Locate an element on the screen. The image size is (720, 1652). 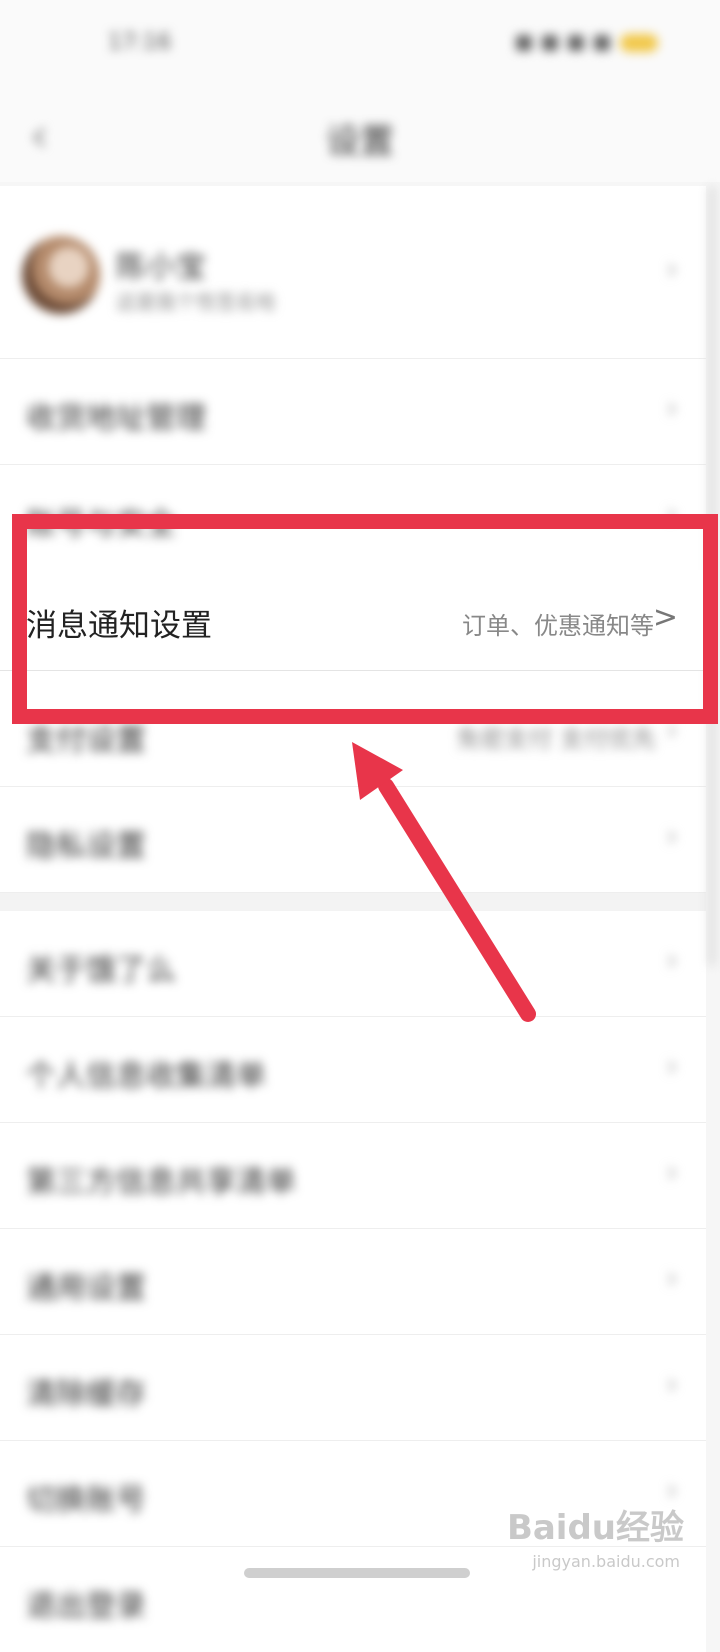
home-indicator is located at coordinates (357, 1573).